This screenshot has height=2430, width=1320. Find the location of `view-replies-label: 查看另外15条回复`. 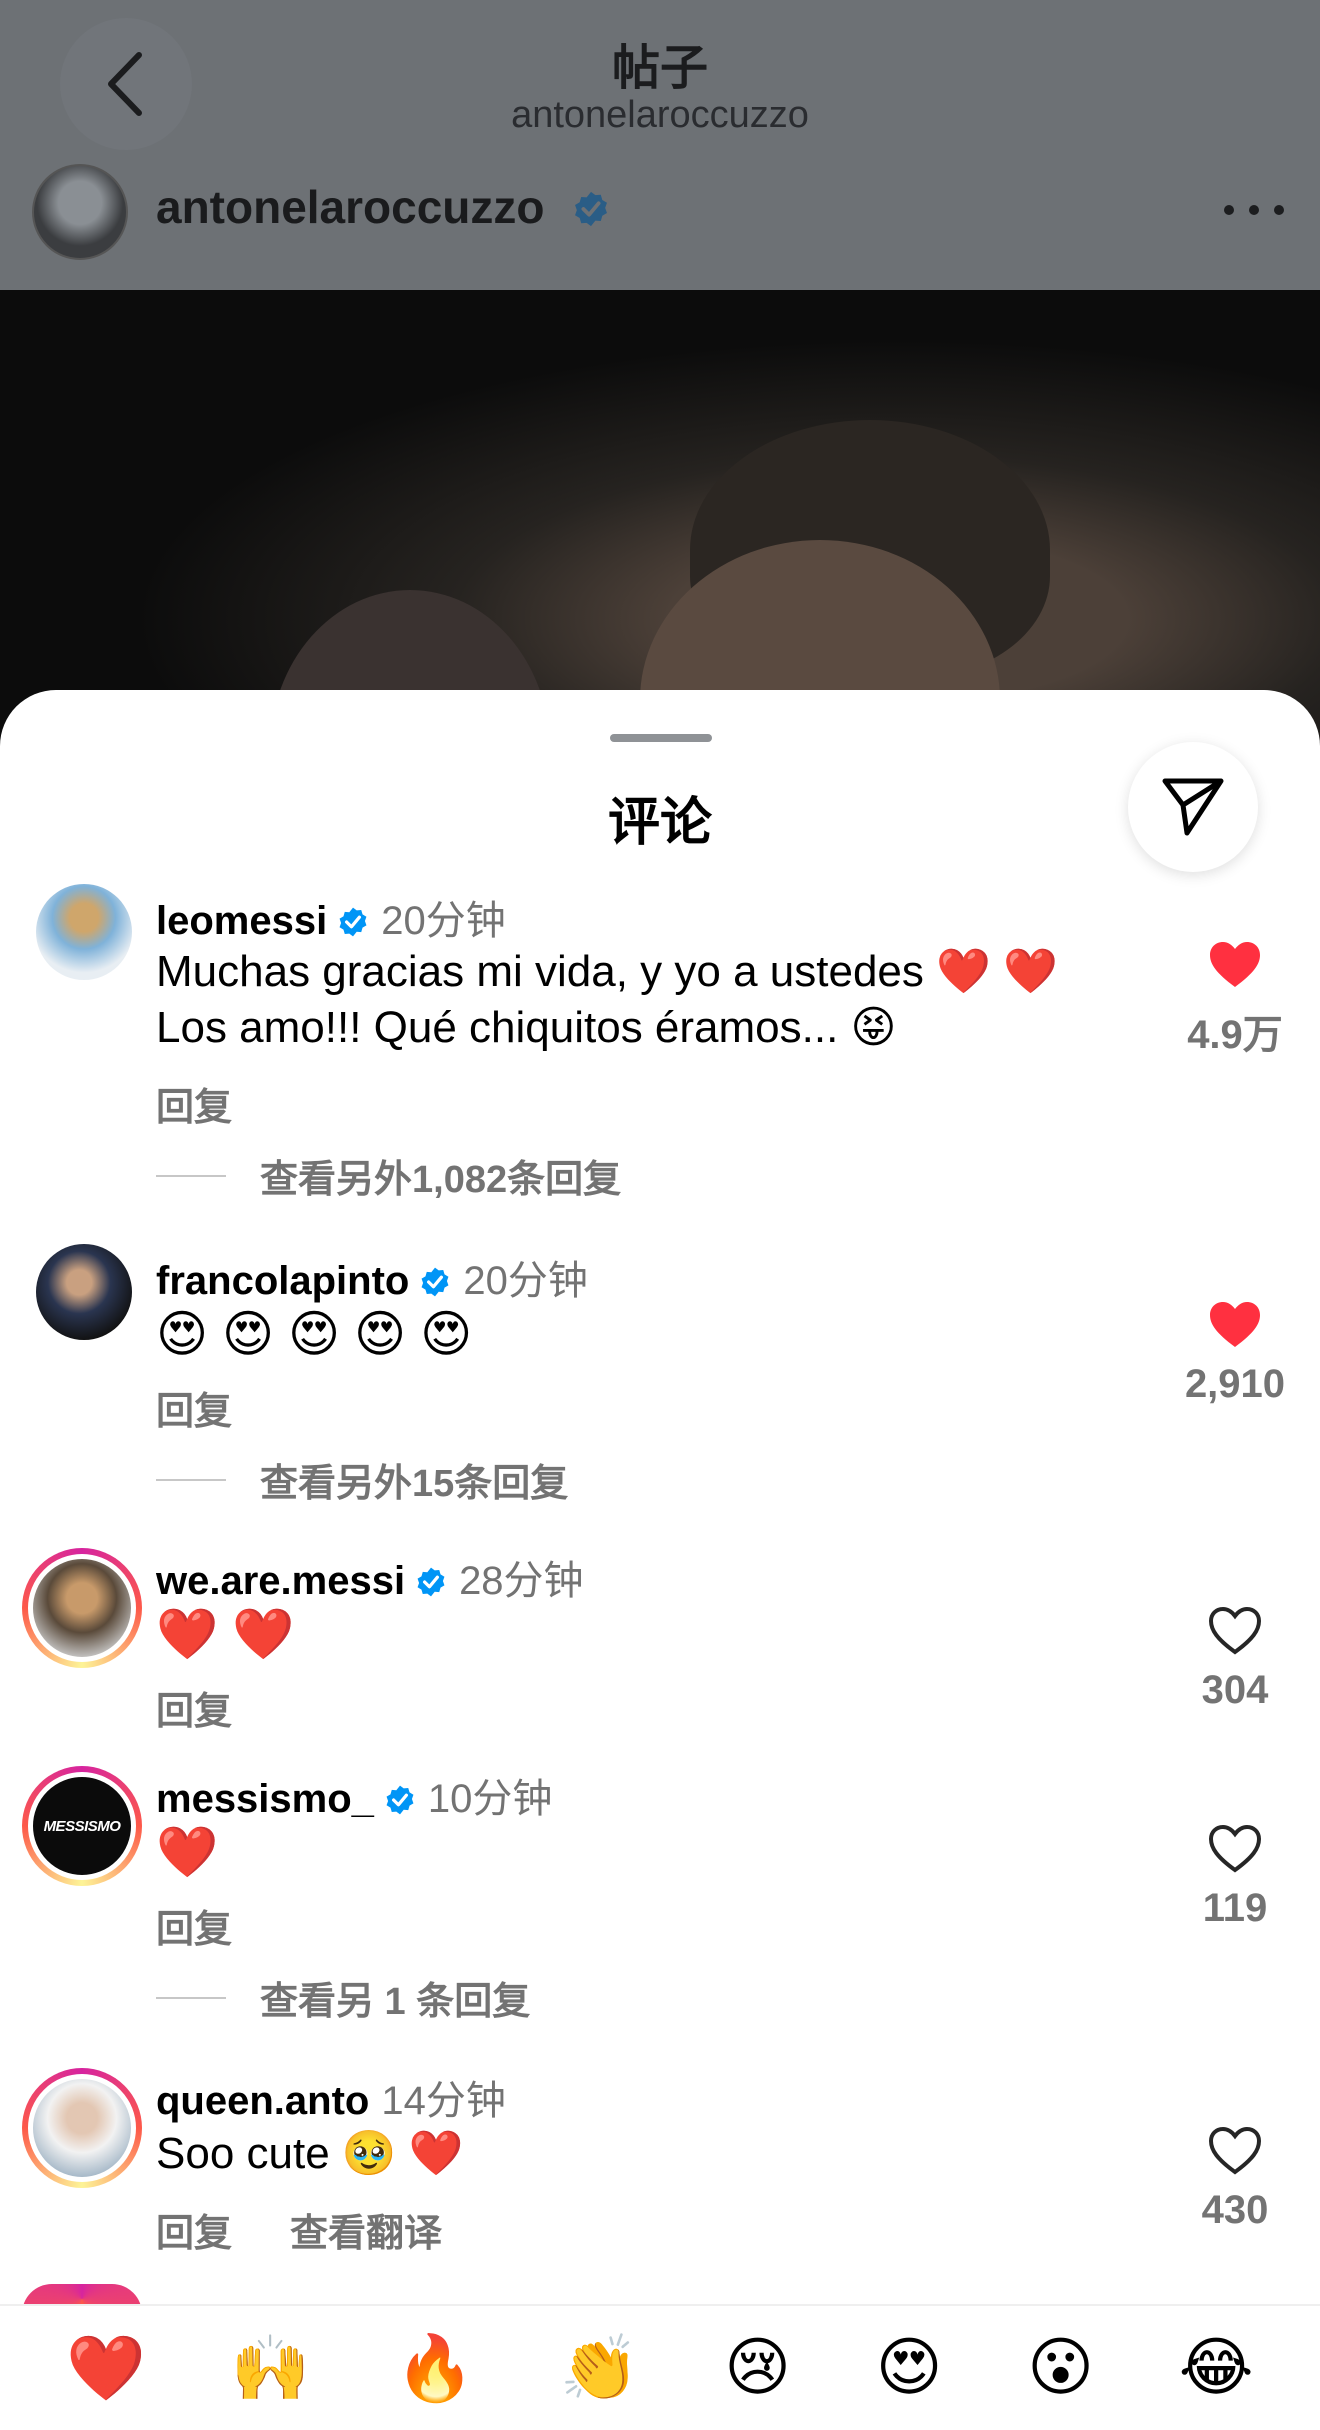

view-replies-label: 查看另外15条回复 is located at coordinates (414, 1484).